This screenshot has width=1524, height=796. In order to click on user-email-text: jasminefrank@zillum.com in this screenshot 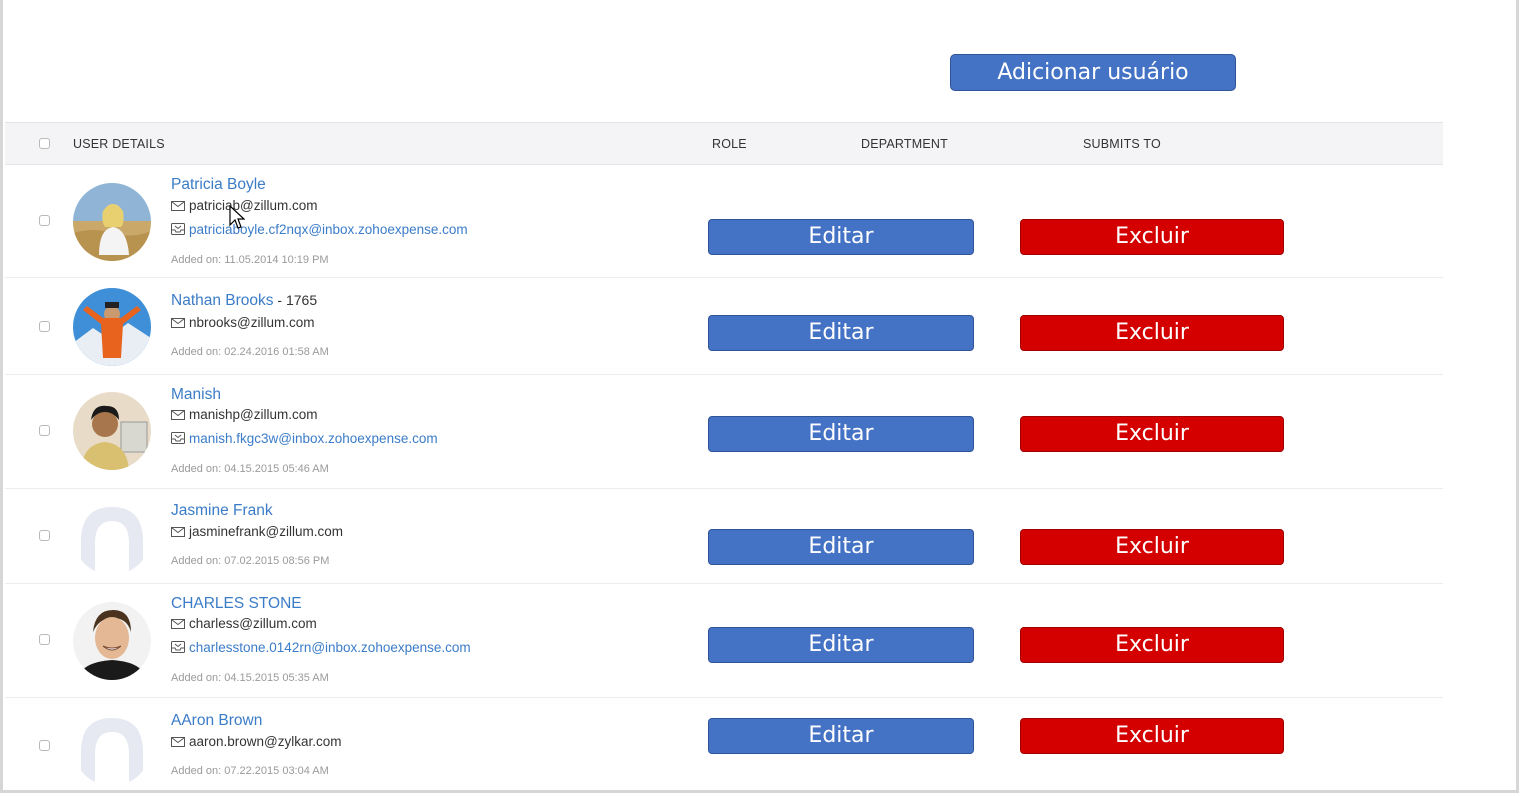, I will do `click(266, 531)`.